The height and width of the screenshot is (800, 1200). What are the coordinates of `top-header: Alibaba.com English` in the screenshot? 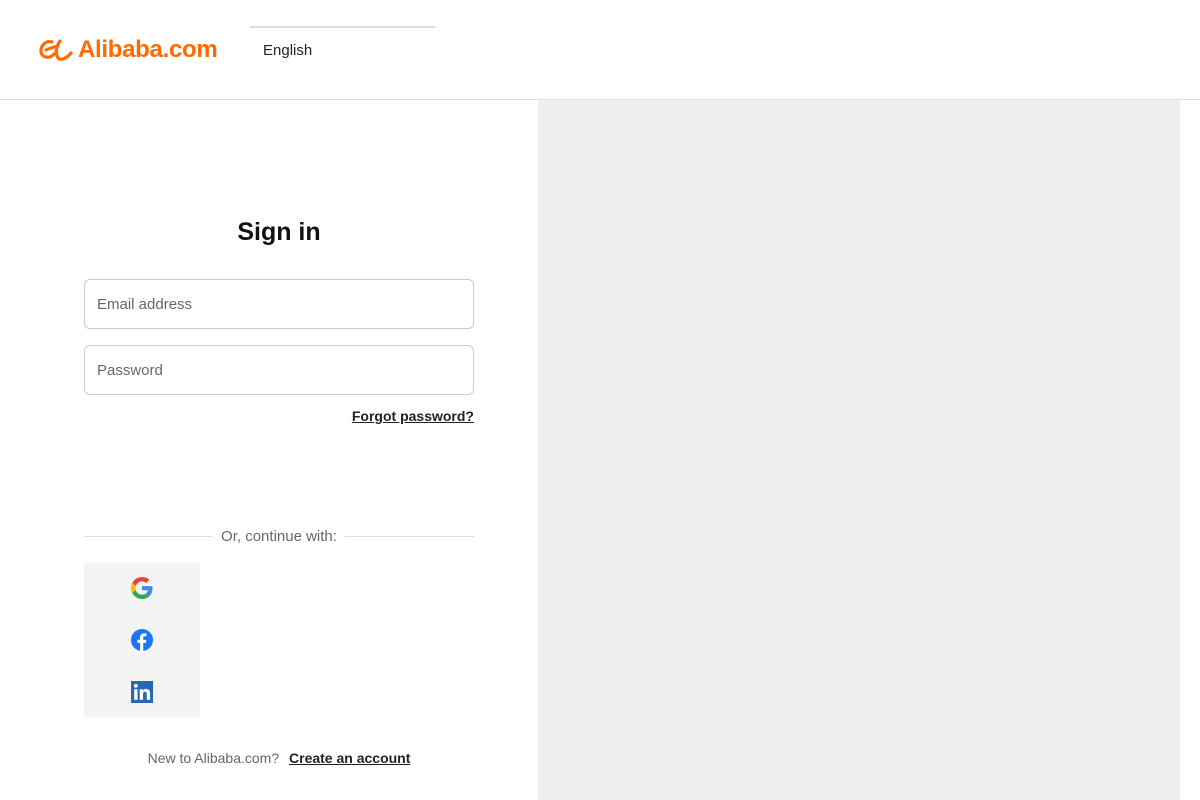 It's located at (600, 50).